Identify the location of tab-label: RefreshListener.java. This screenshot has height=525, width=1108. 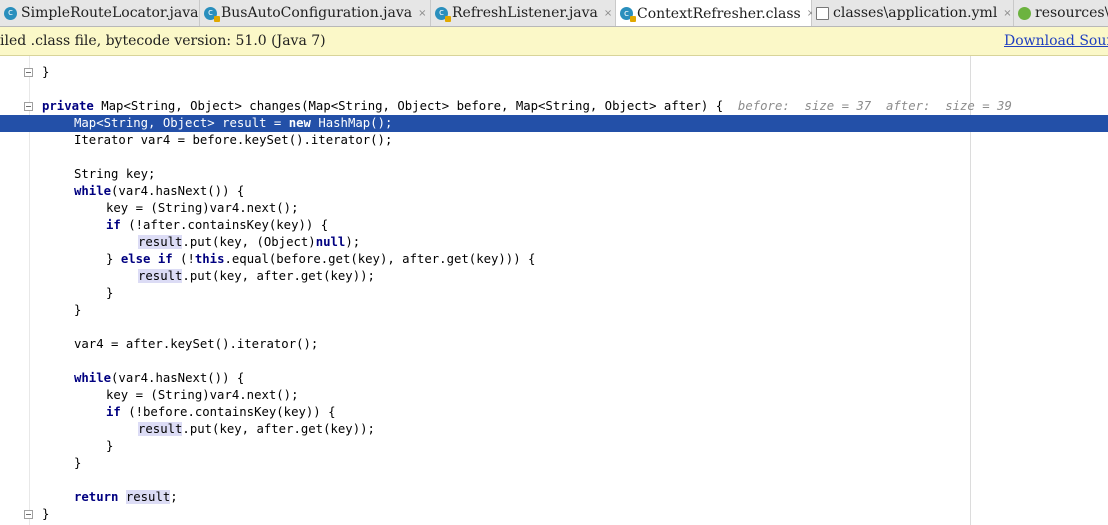
(525, 13).